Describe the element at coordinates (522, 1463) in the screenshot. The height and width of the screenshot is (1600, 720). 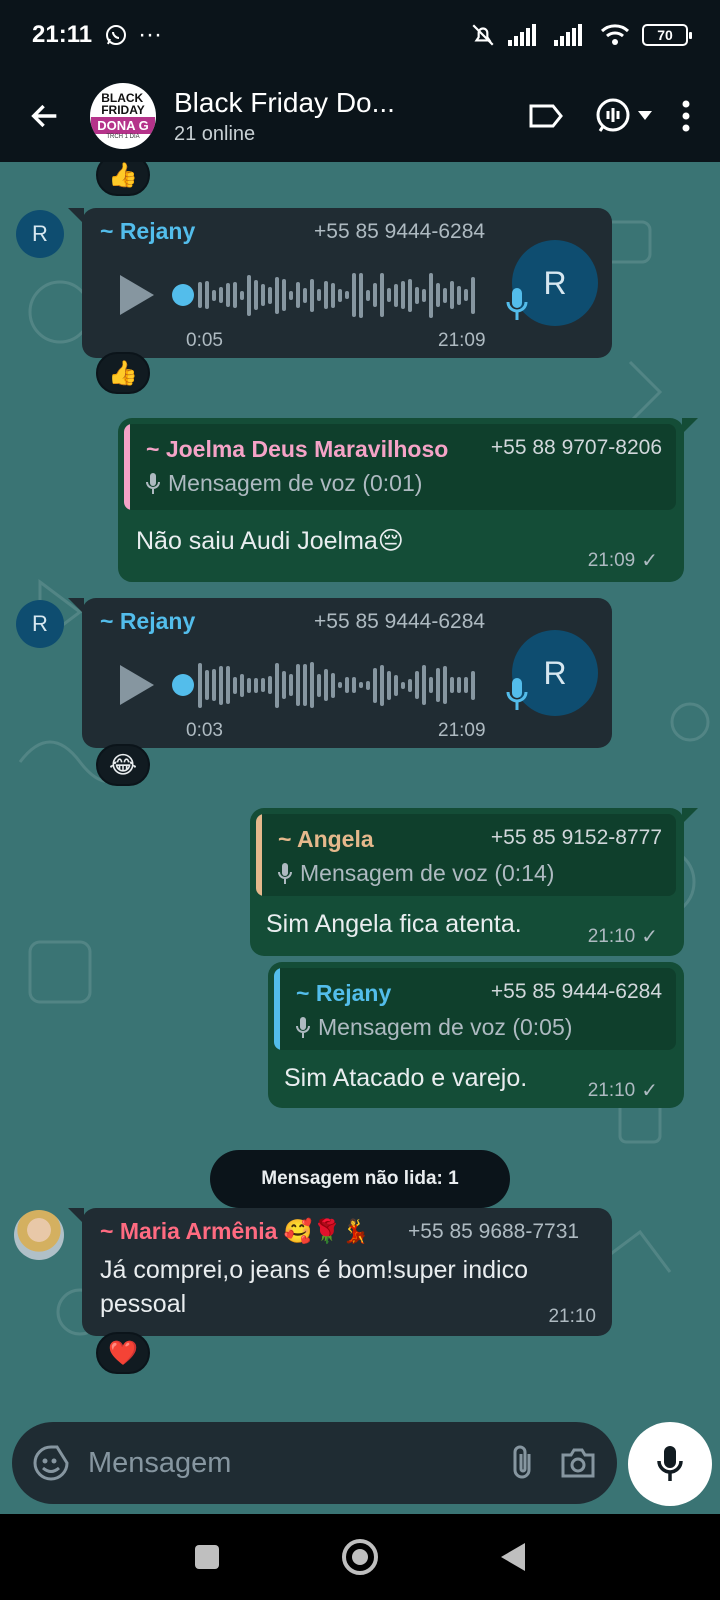
I see `attach-button` at that location.